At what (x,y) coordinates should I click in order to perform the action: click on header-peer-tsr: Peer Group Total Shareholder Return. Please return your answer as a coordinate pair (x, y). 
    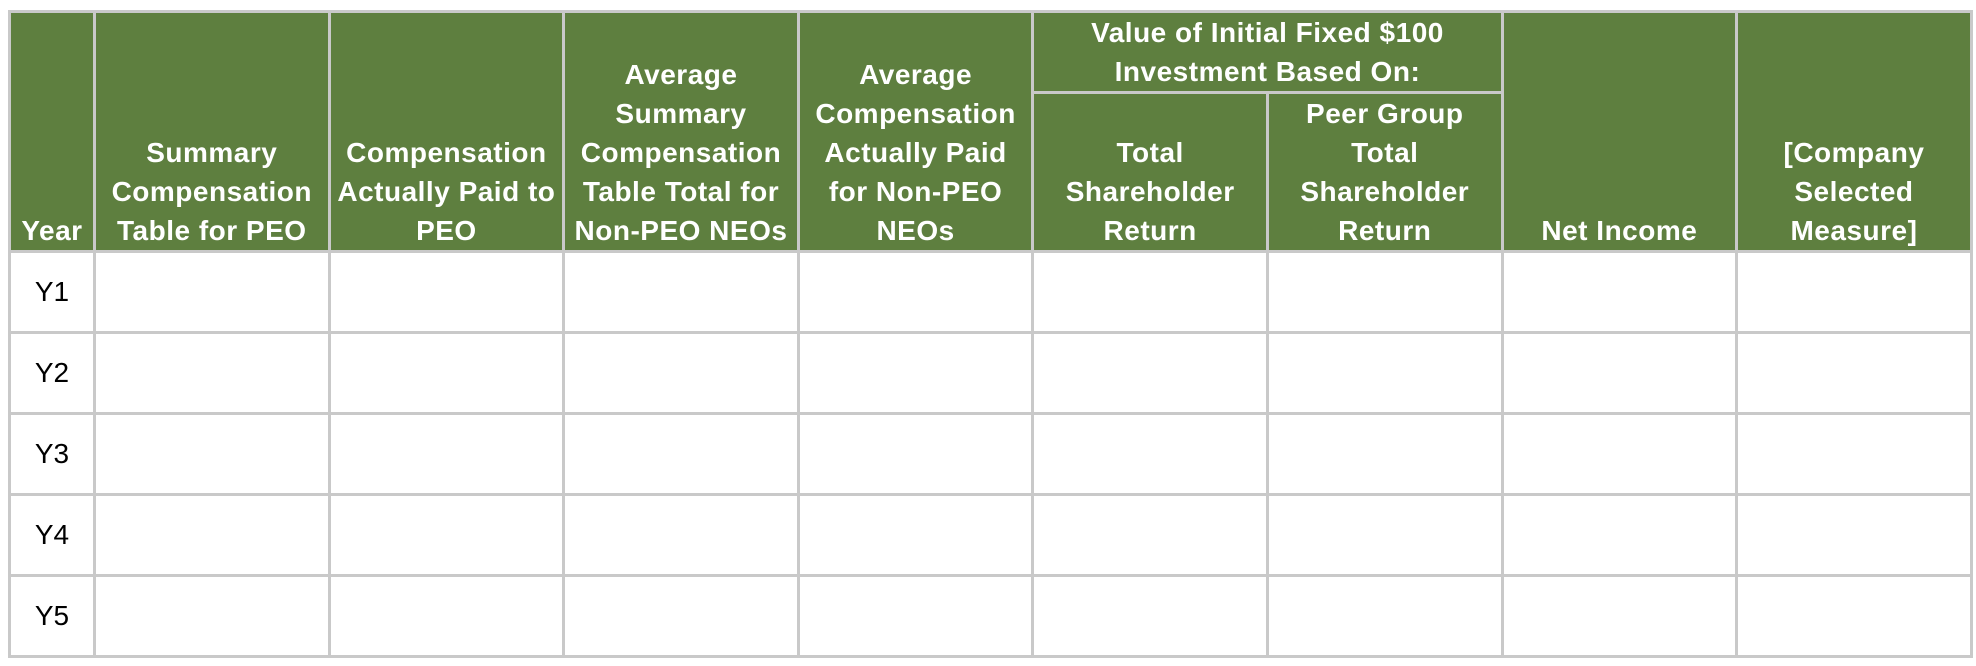
    Looking at the image, I should click on (1384, 172).